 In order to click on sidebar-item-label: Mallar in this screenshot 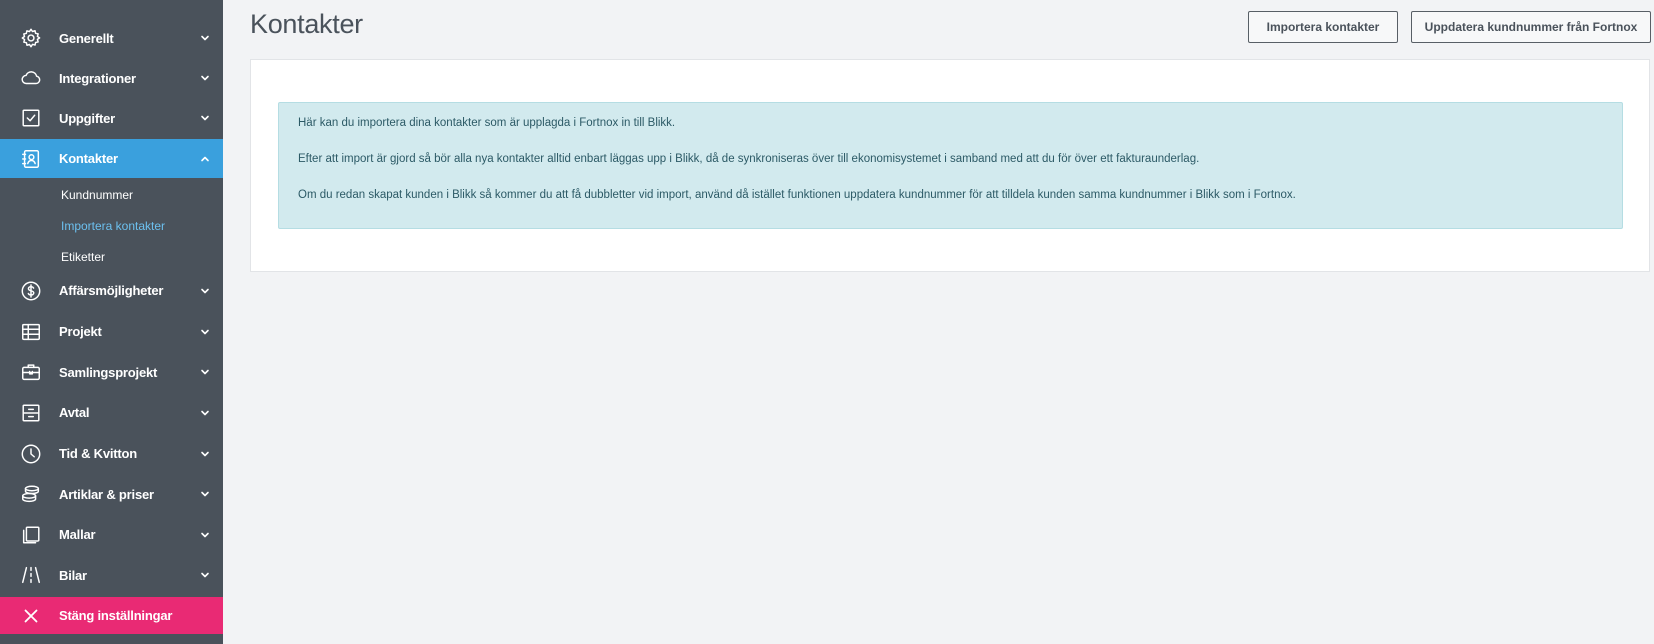, I will do `click(77, 534)`.